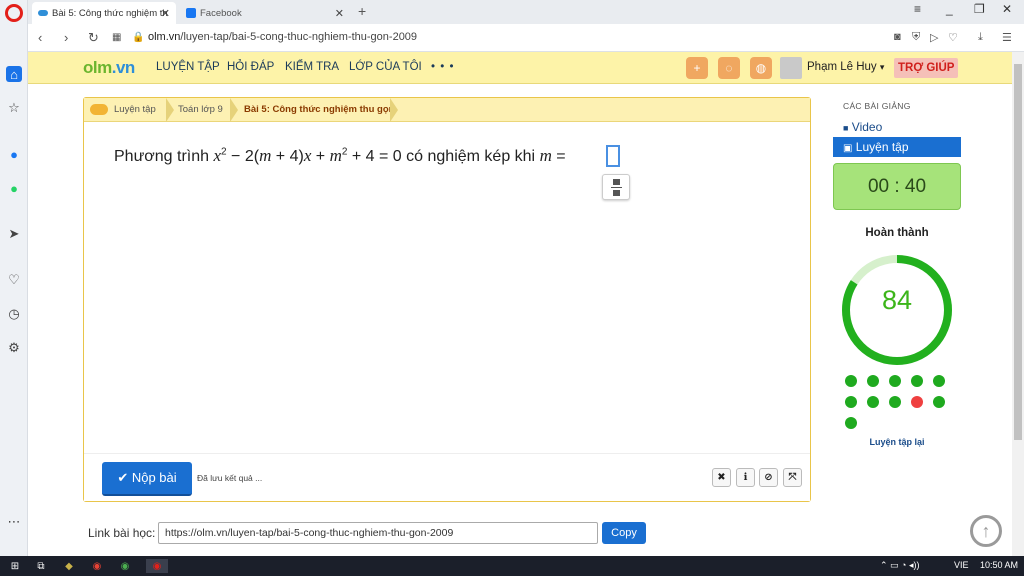  Describe the element at coordinates (613, 156) in the screenshot. I see `answer-input` at that location.